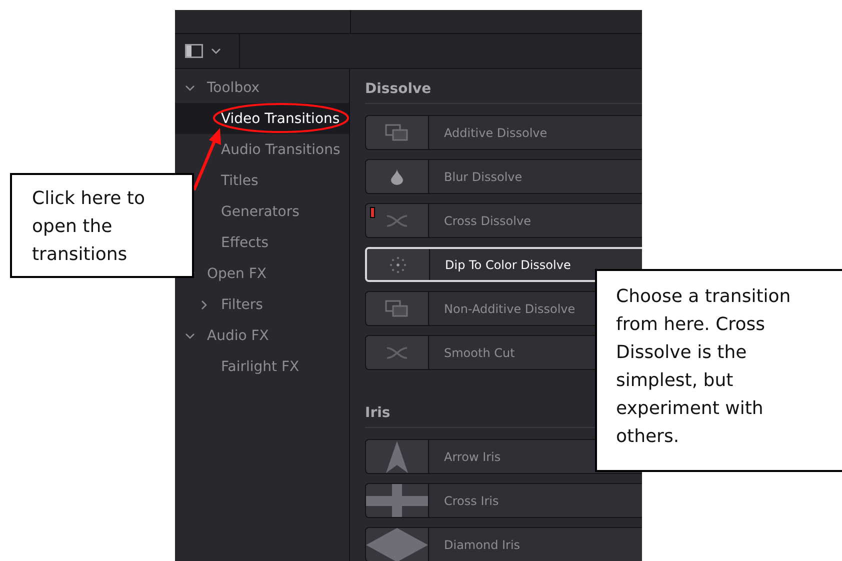 This screenshot has height=561, width=842. Describe the element at coordinates (262, 304) in the screenshot. I see `sidebar-item: Filters` at that location.